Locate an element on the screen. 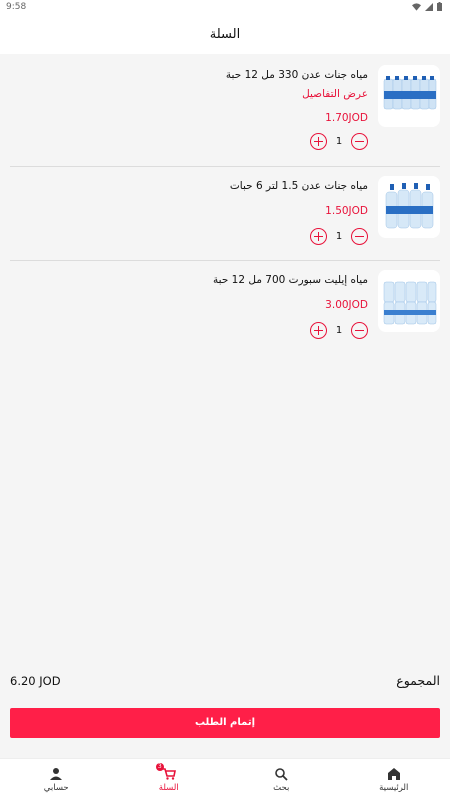  nav-label: بحث is located at coordinates (281, 788).